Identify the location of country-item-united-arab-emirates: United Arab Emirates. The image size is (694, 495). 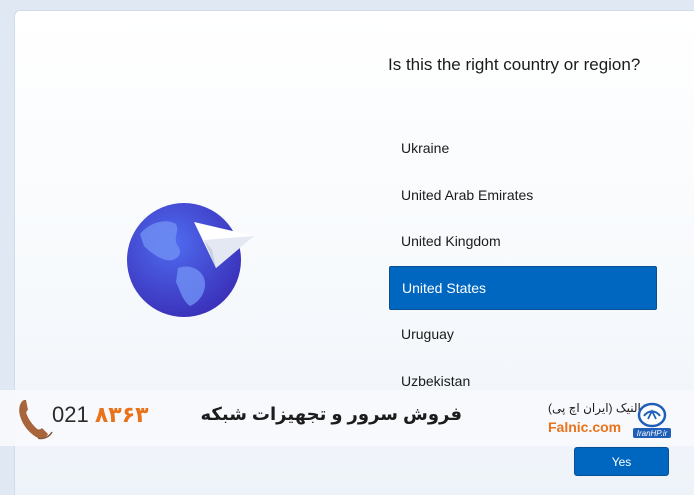
(523, 195).